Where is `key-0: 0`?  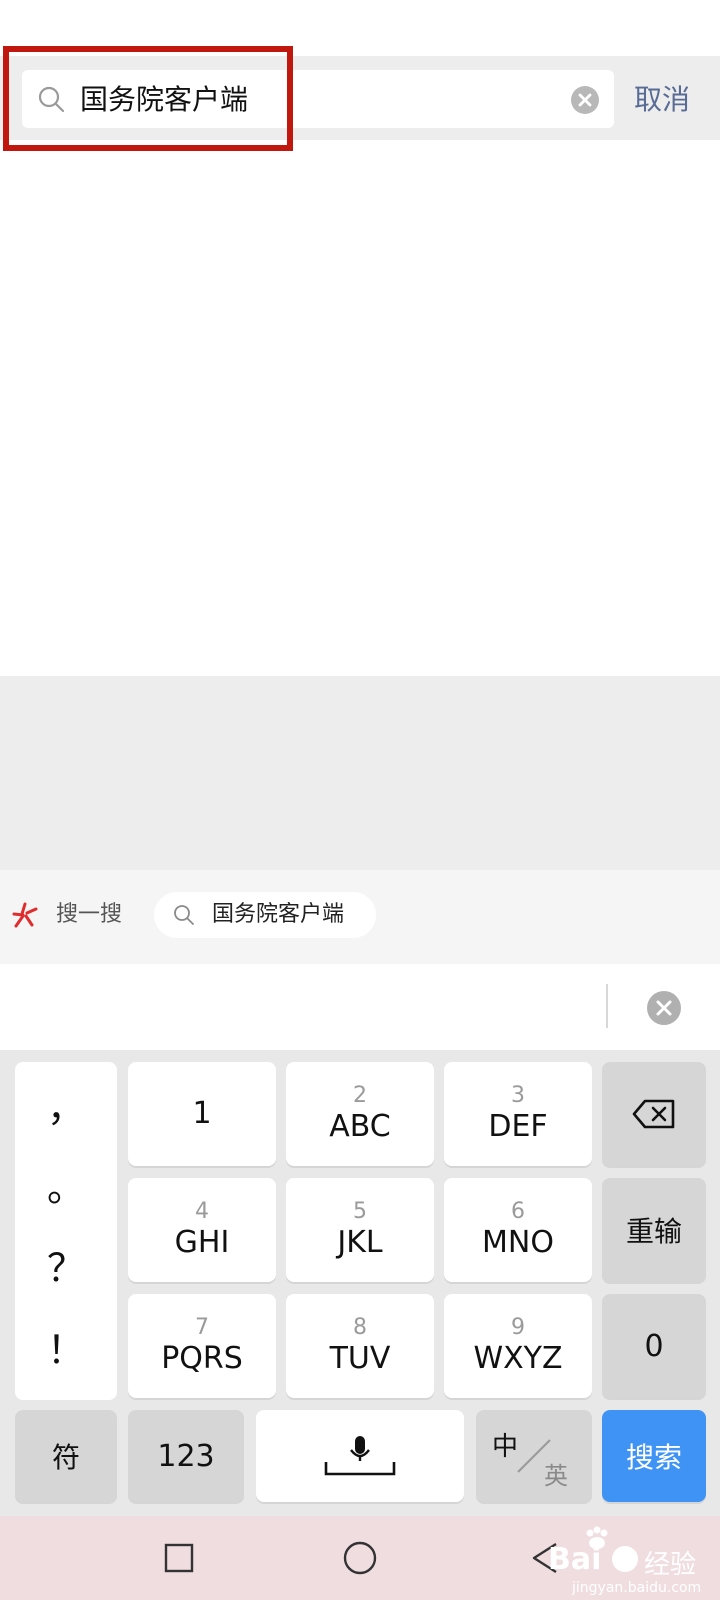 key-0: 0 is located at coordinates (654, 1346).